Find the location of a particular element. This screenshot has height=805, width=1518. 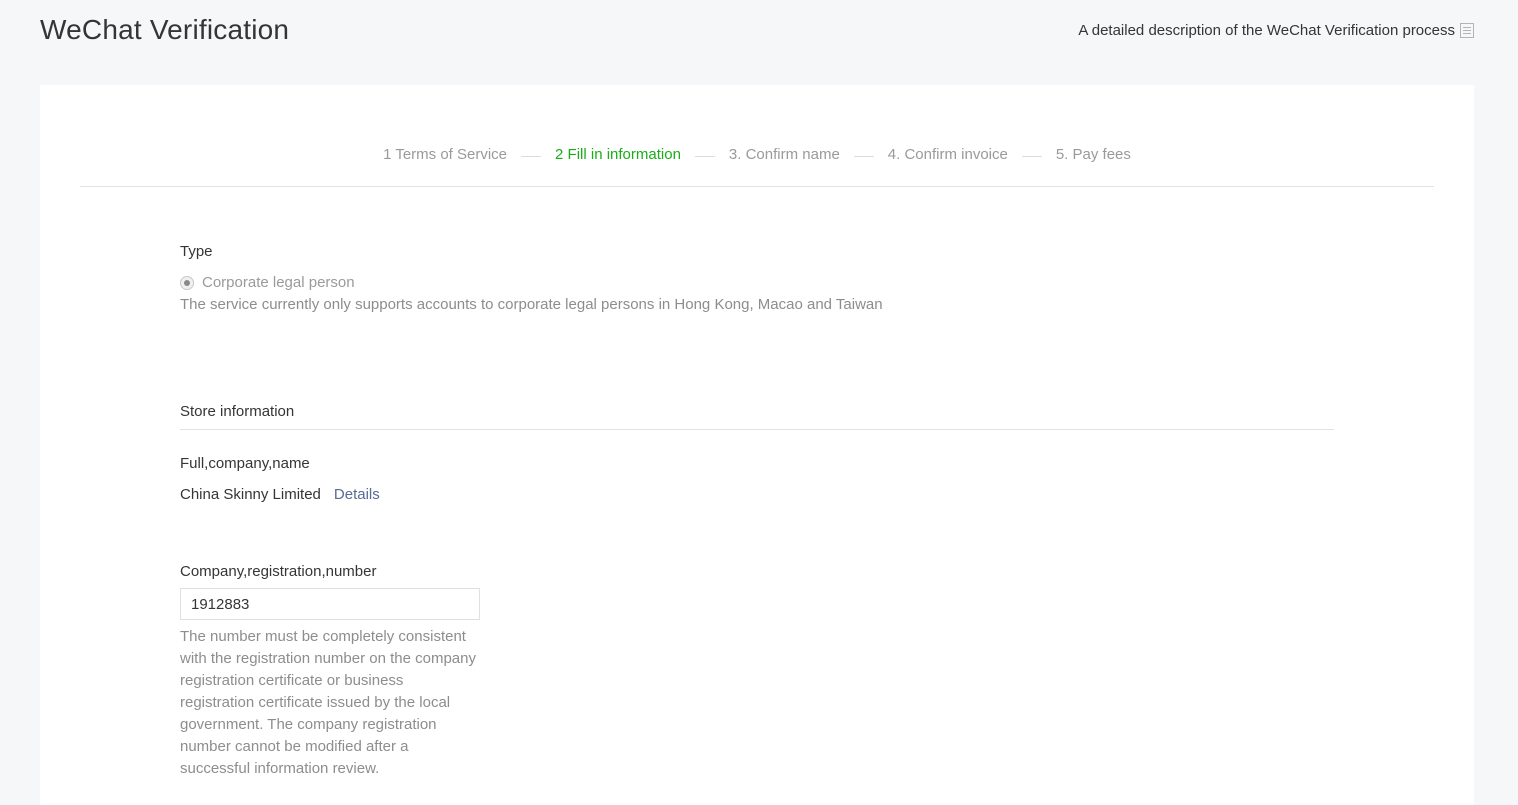

step-fill-in-information: 2 Fill in information is located at coordinates (618, 154).